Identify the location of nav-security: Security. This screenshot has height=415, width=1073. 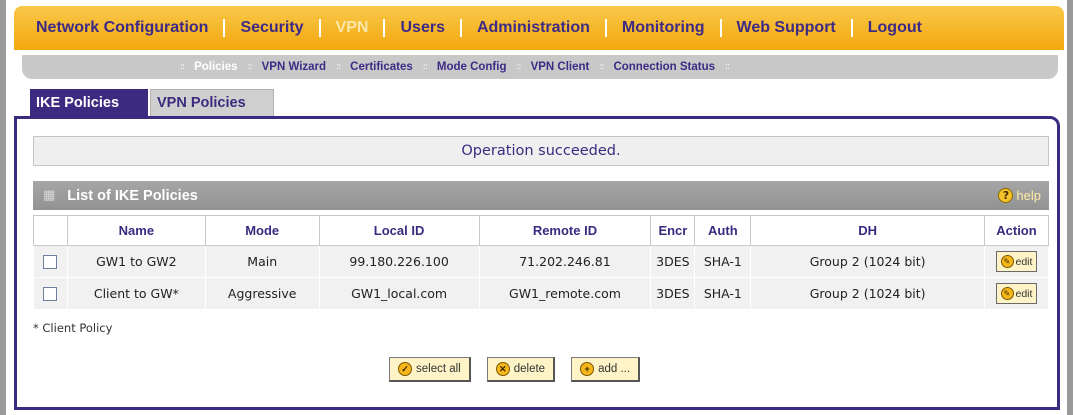
(271, 28).